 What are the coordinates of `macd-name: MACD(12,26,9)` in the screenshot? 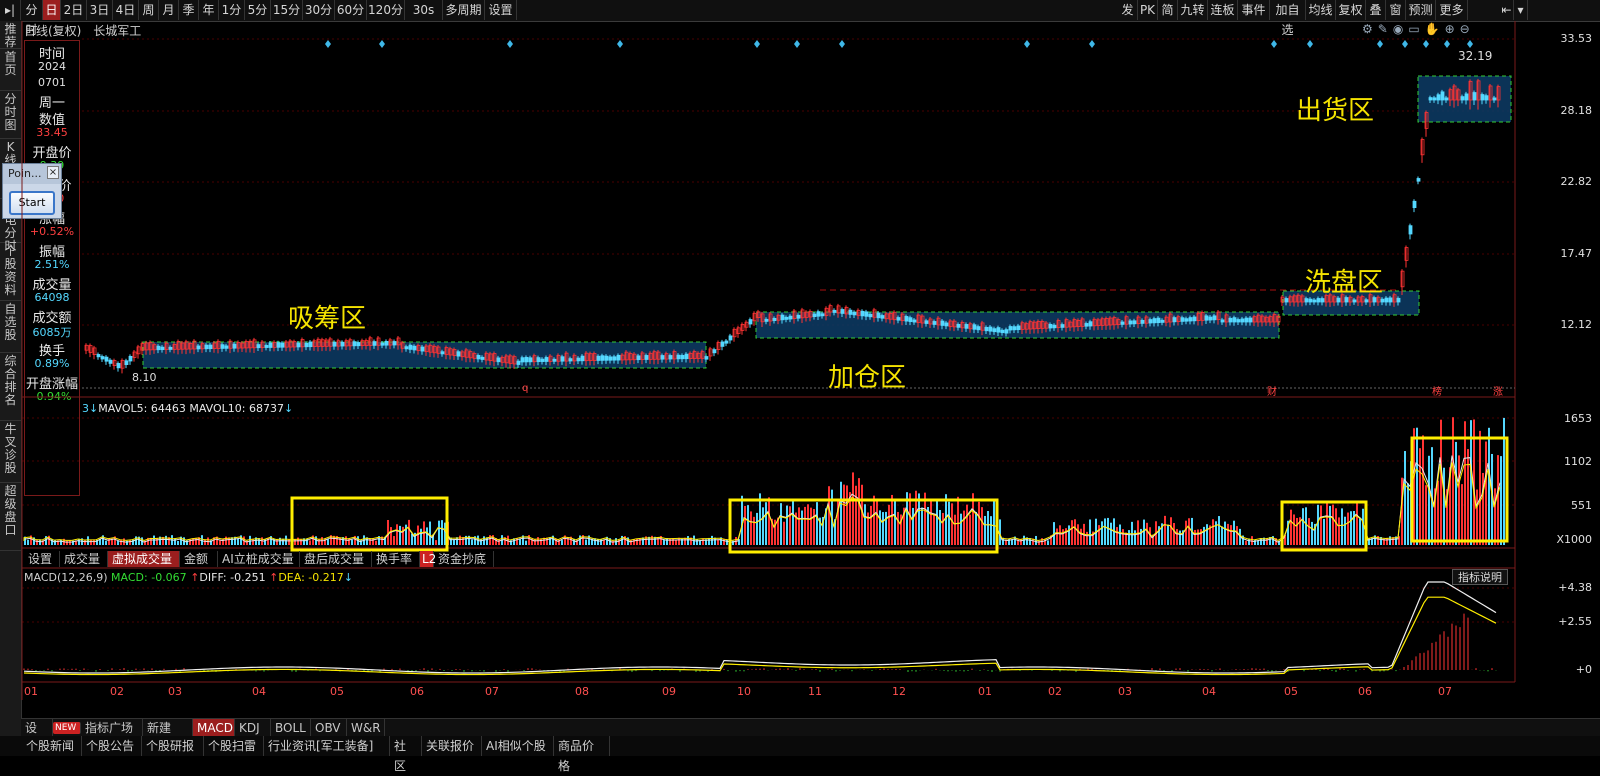 It's located at (66, 577).